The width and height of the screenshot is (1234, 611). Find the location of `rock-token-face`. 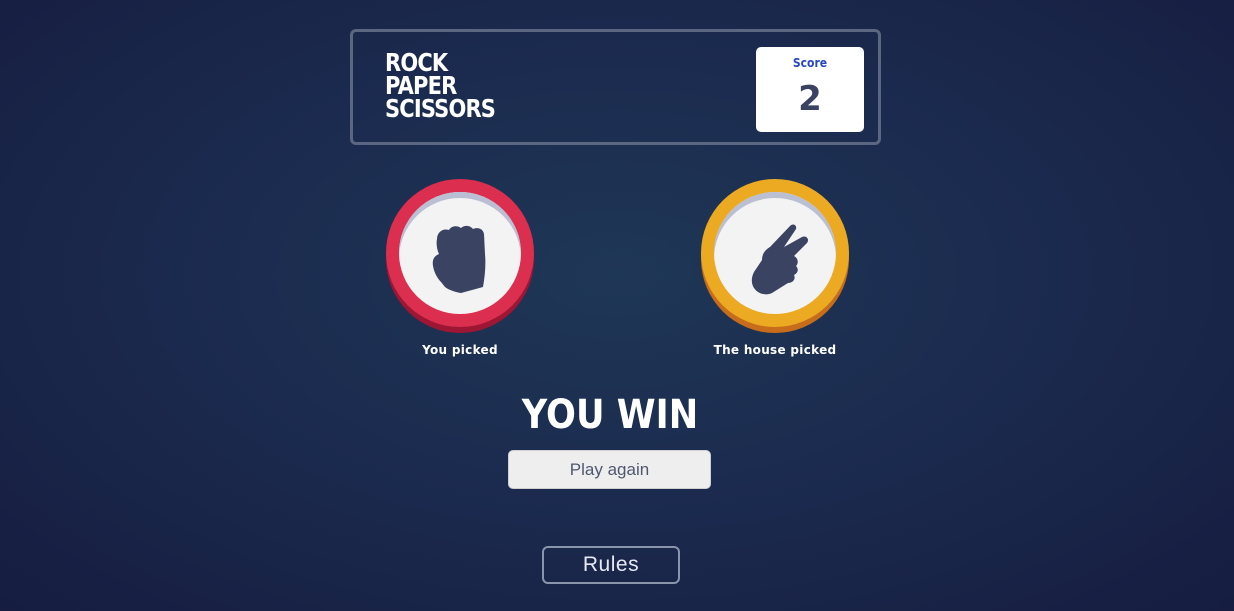

rock-token-face is located at coordinates (460, 253).